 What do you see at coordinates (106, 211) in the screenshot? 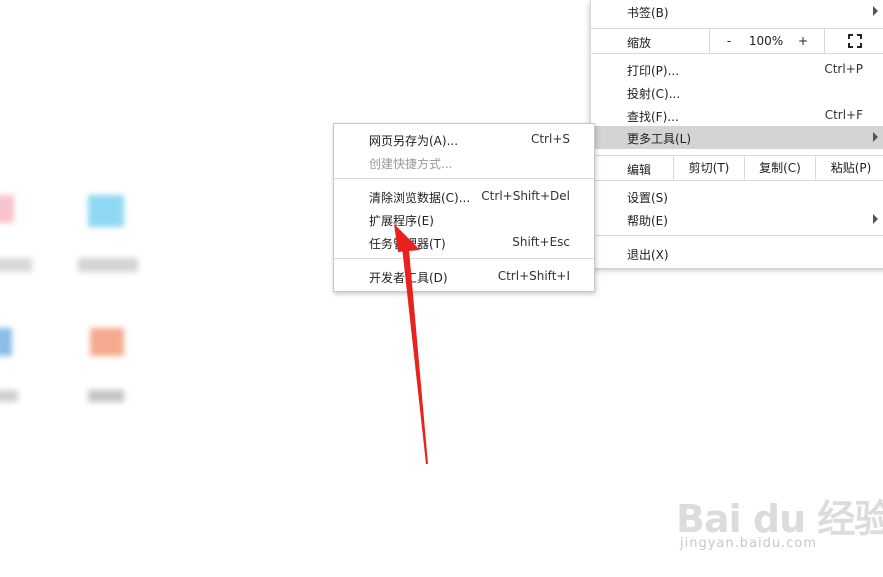
I see `blurred-tile-cyan` at bounding box center [106, 211].